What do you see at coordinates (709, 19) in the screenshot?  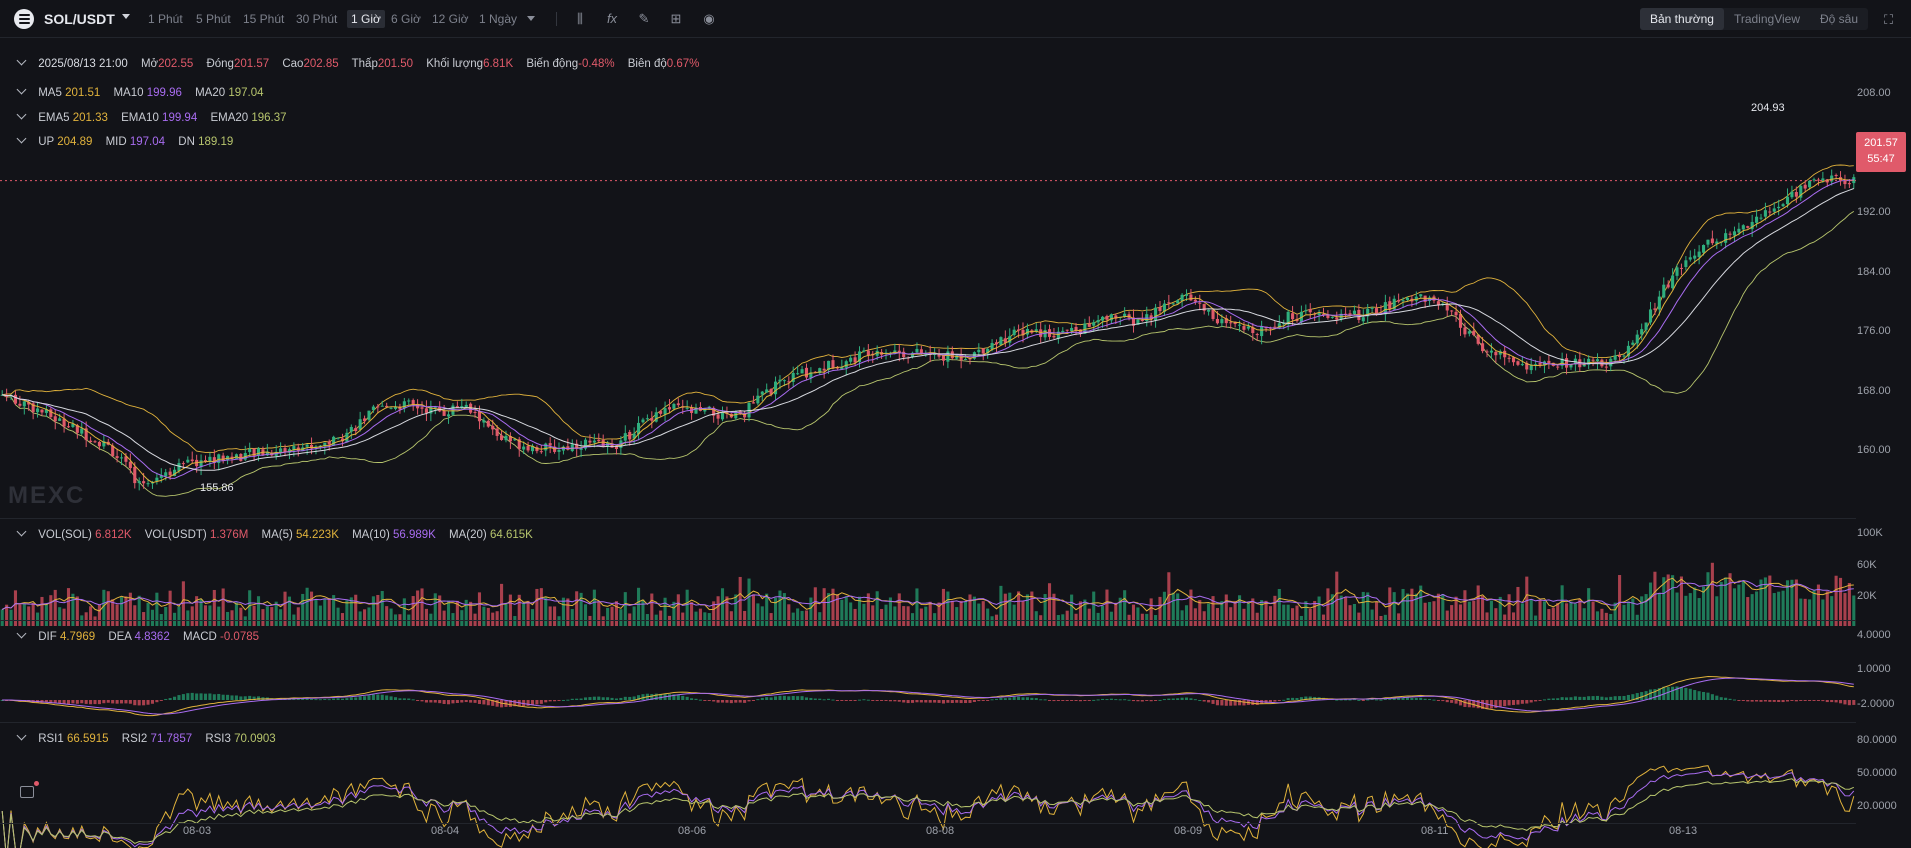 I see `camera-icon: ◉` at bounding box center [709, 19].